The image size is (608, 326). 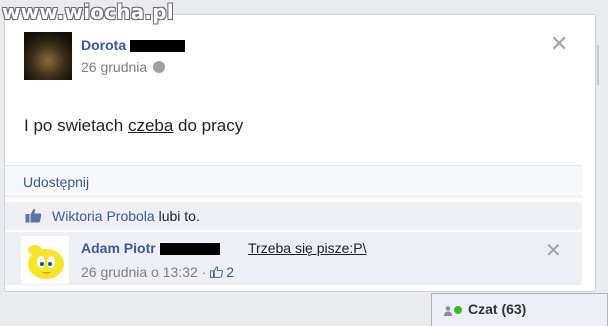 I want to click on user-icon, so click(x=448, y=311).